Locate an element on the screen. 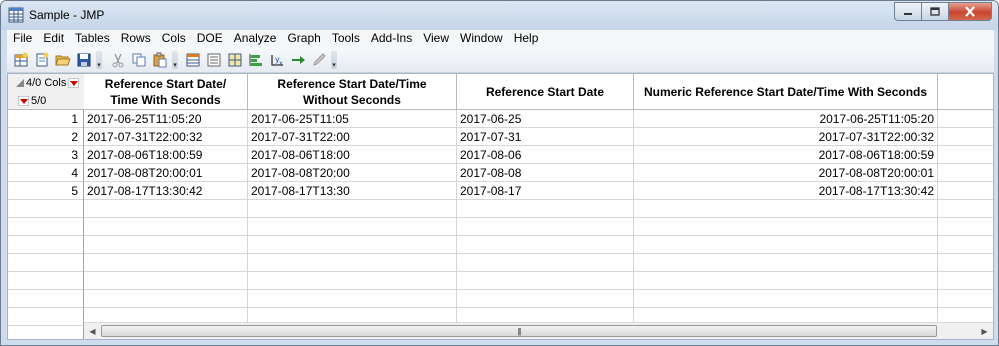  menu-doe: DOE is located at coordinates (209, 38).